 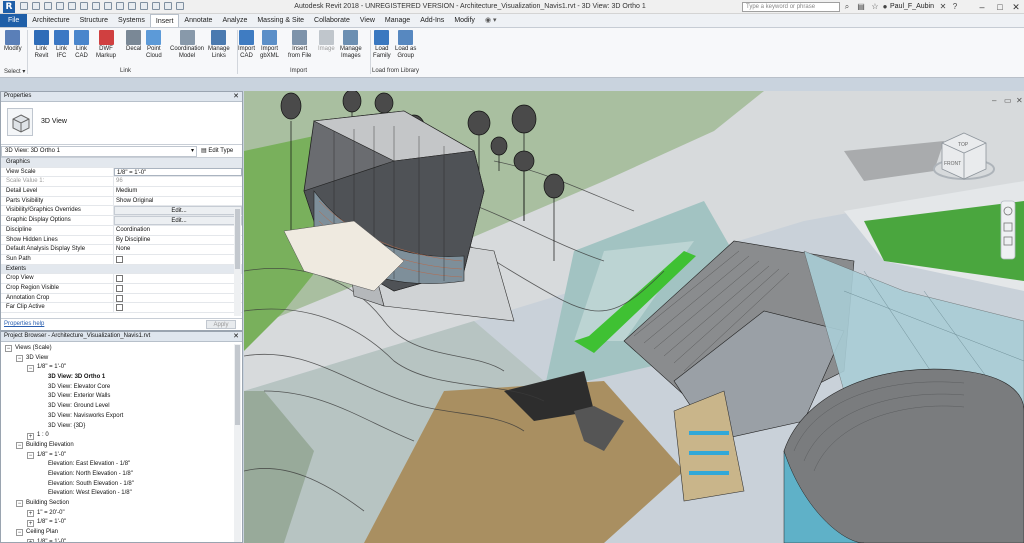 I want to click on link-ifc-button: Link IFC, so click(x=61, y=45).